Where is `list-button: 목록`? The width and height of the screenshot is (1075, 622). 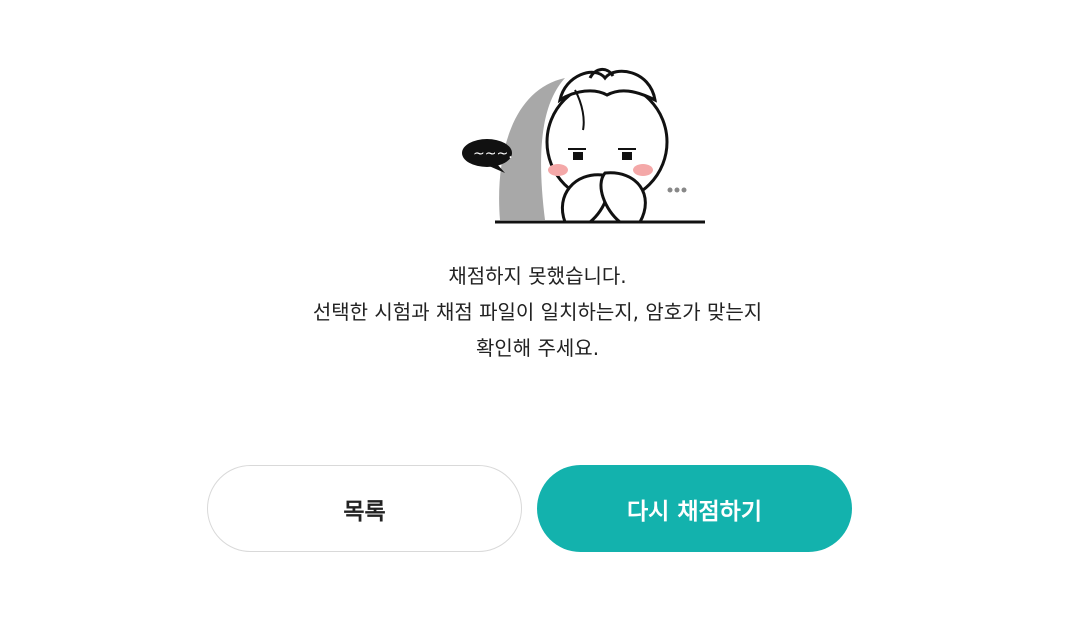 list-button: 목록 is located at coordinates (364, 508).